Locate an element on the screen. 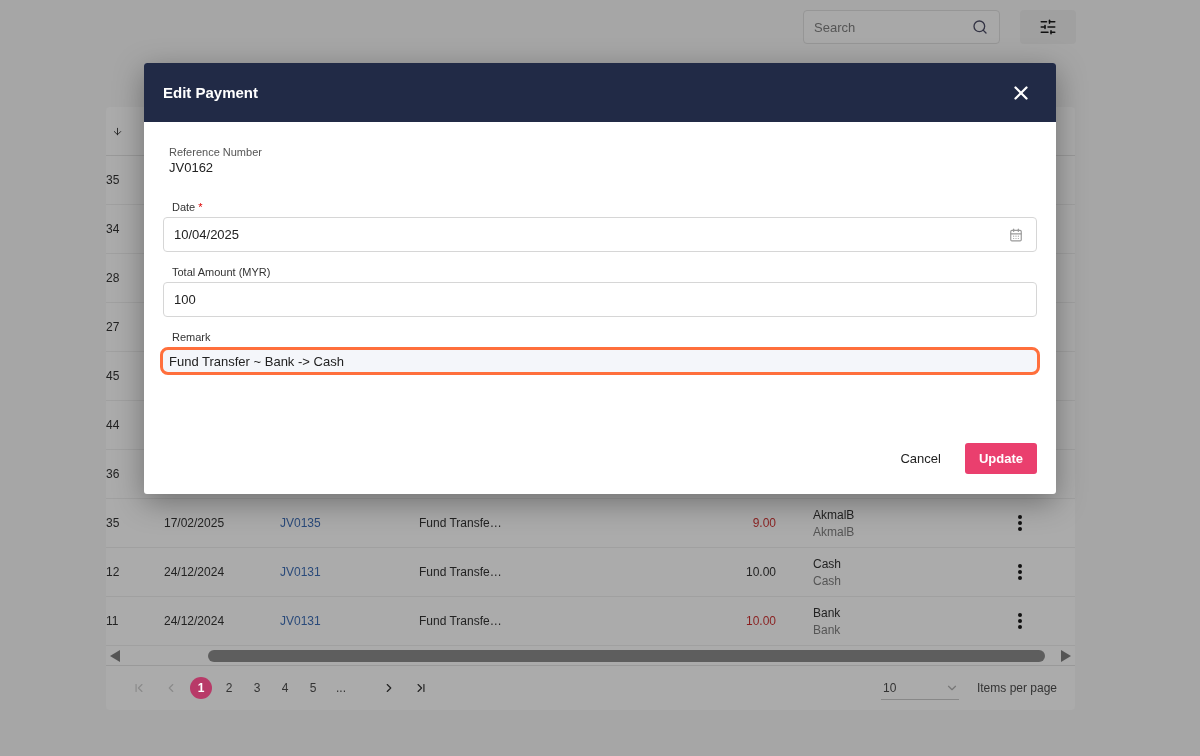 Image resolution: width=1200 pixels, height=756 pixels. amount-cell-text: 9.00 is located at coordinates (763, 523).